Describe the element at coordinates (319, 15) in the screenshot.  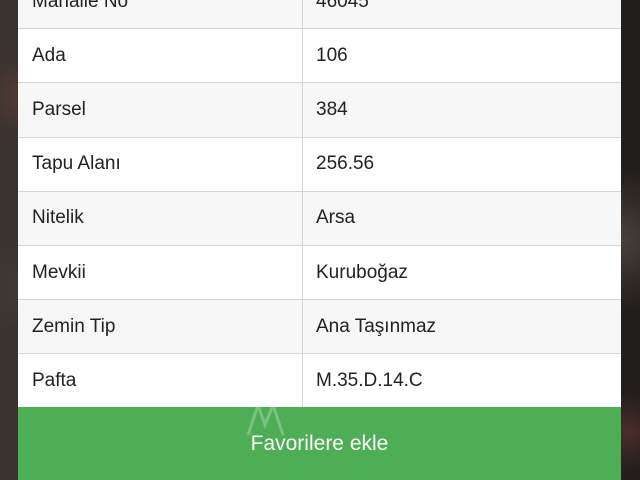
I see `table-row-mahalle-no: Mahalle No 46045` at that location.